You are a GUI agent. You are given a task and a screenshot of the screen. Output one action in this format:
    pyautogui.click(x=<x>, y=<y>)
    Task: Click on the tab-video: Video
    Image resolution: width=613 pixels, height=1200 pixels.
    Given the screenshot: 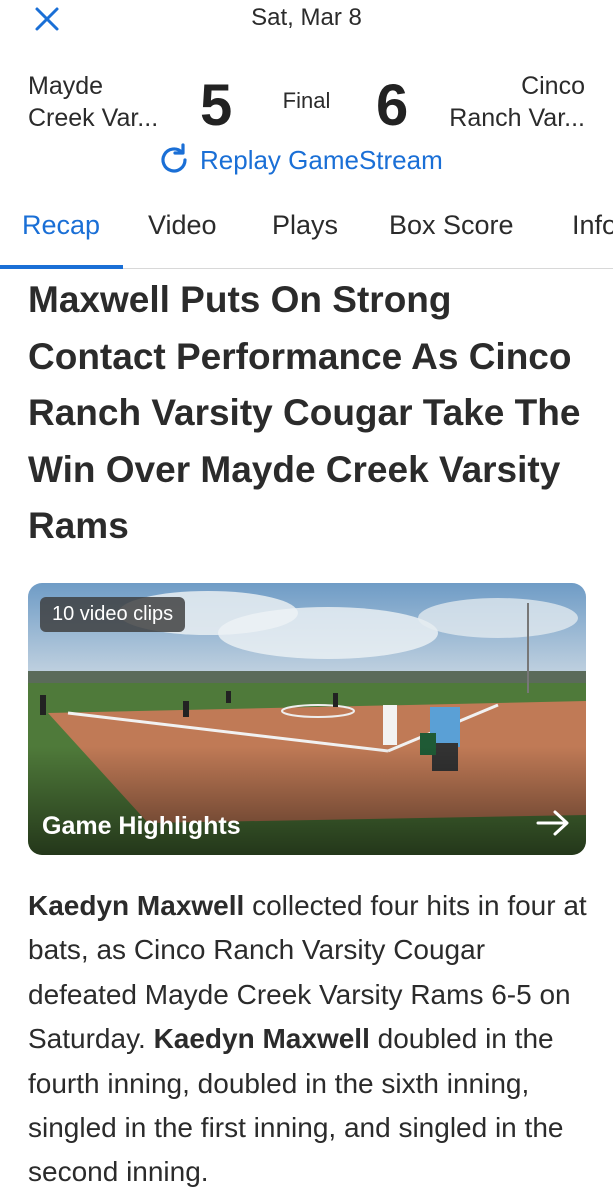 What is the action you would take?
    pyautogui.click(x=182, y=225)
    